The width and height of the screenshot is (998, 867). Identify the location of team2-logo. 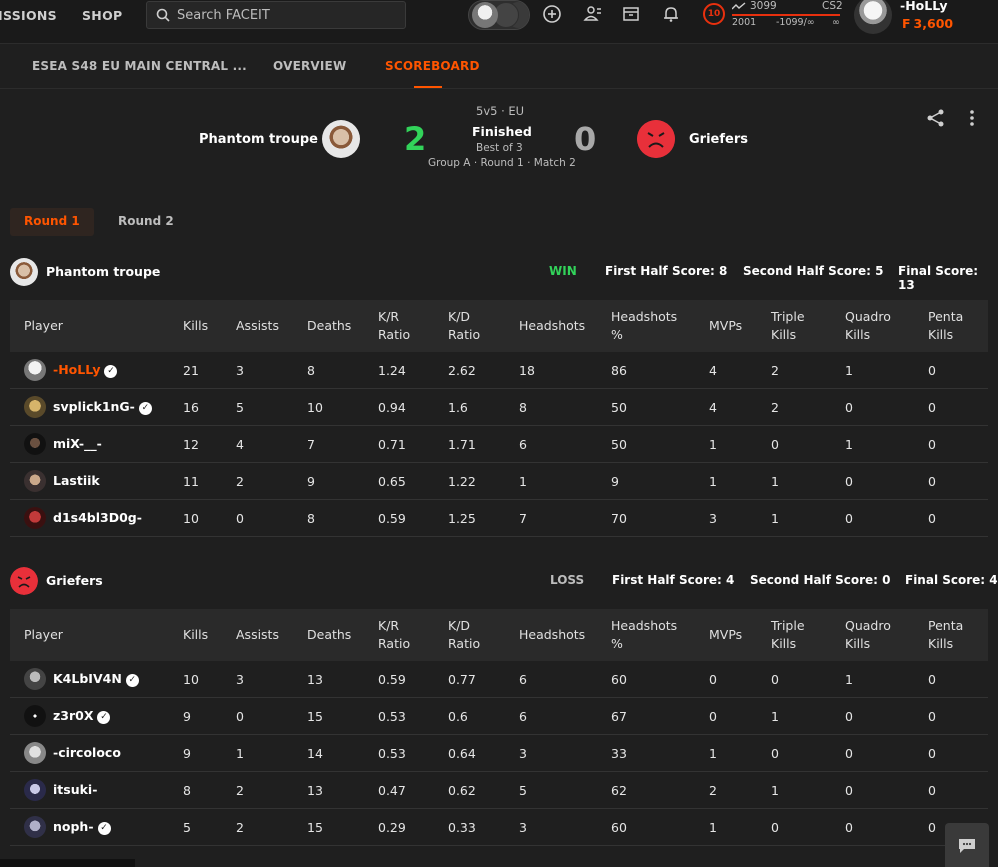
(656, 139).